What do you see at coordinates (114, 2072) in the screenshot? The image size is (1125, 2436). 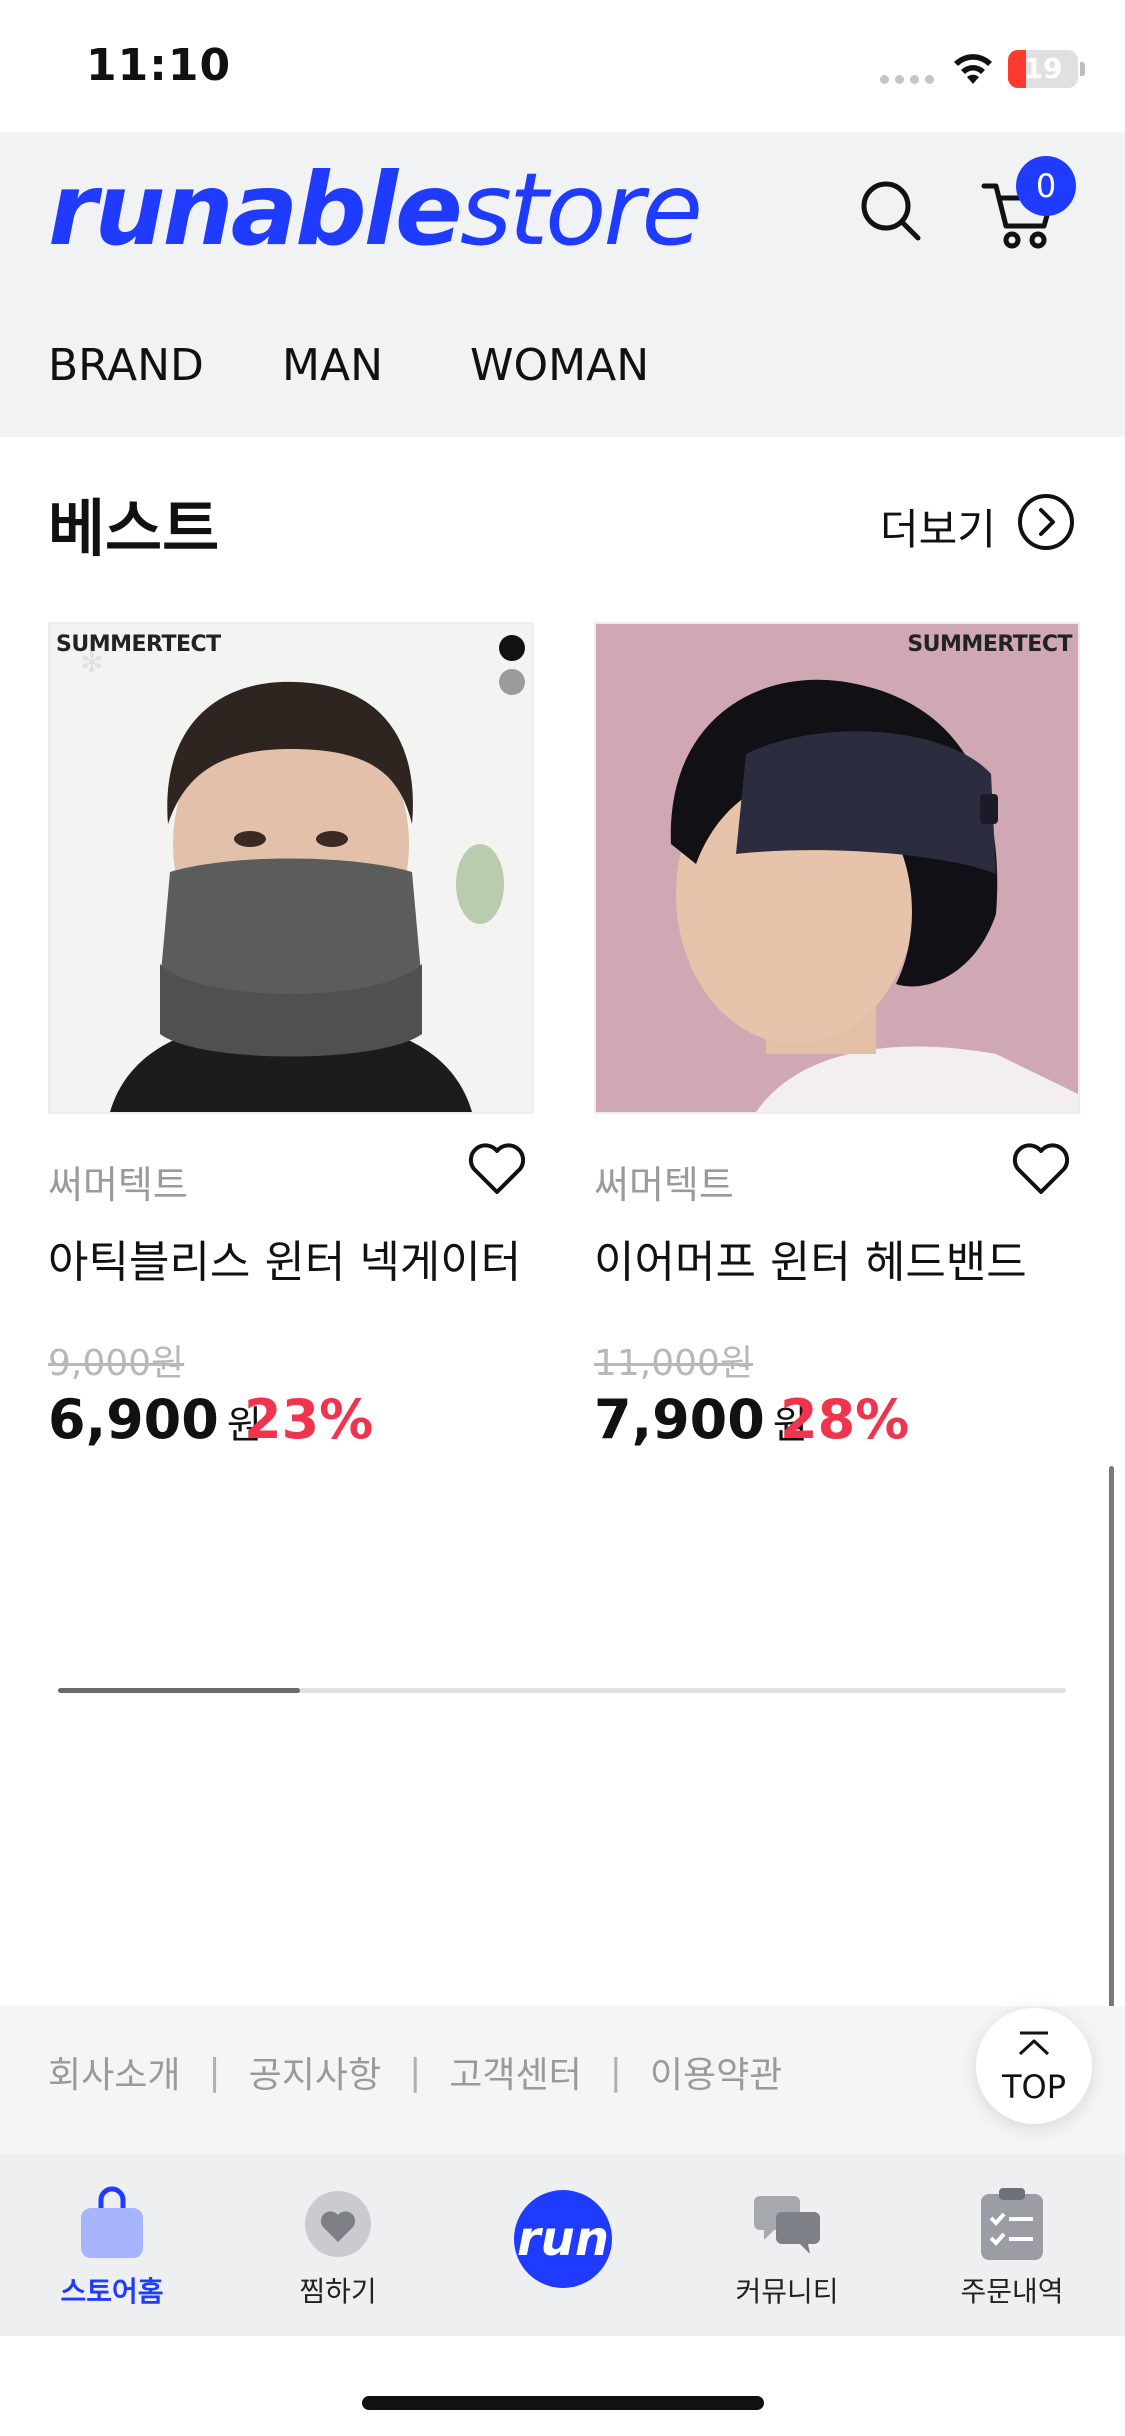 I see `footer-link-company: 회사소개` at bounding box center [114, 2072].